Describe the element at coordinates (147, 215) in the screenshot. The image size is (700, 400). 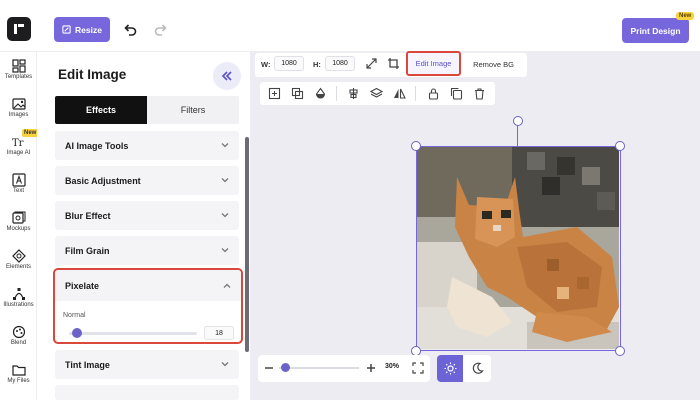
I see `section-blur-effect: Blur Effect` at that location.